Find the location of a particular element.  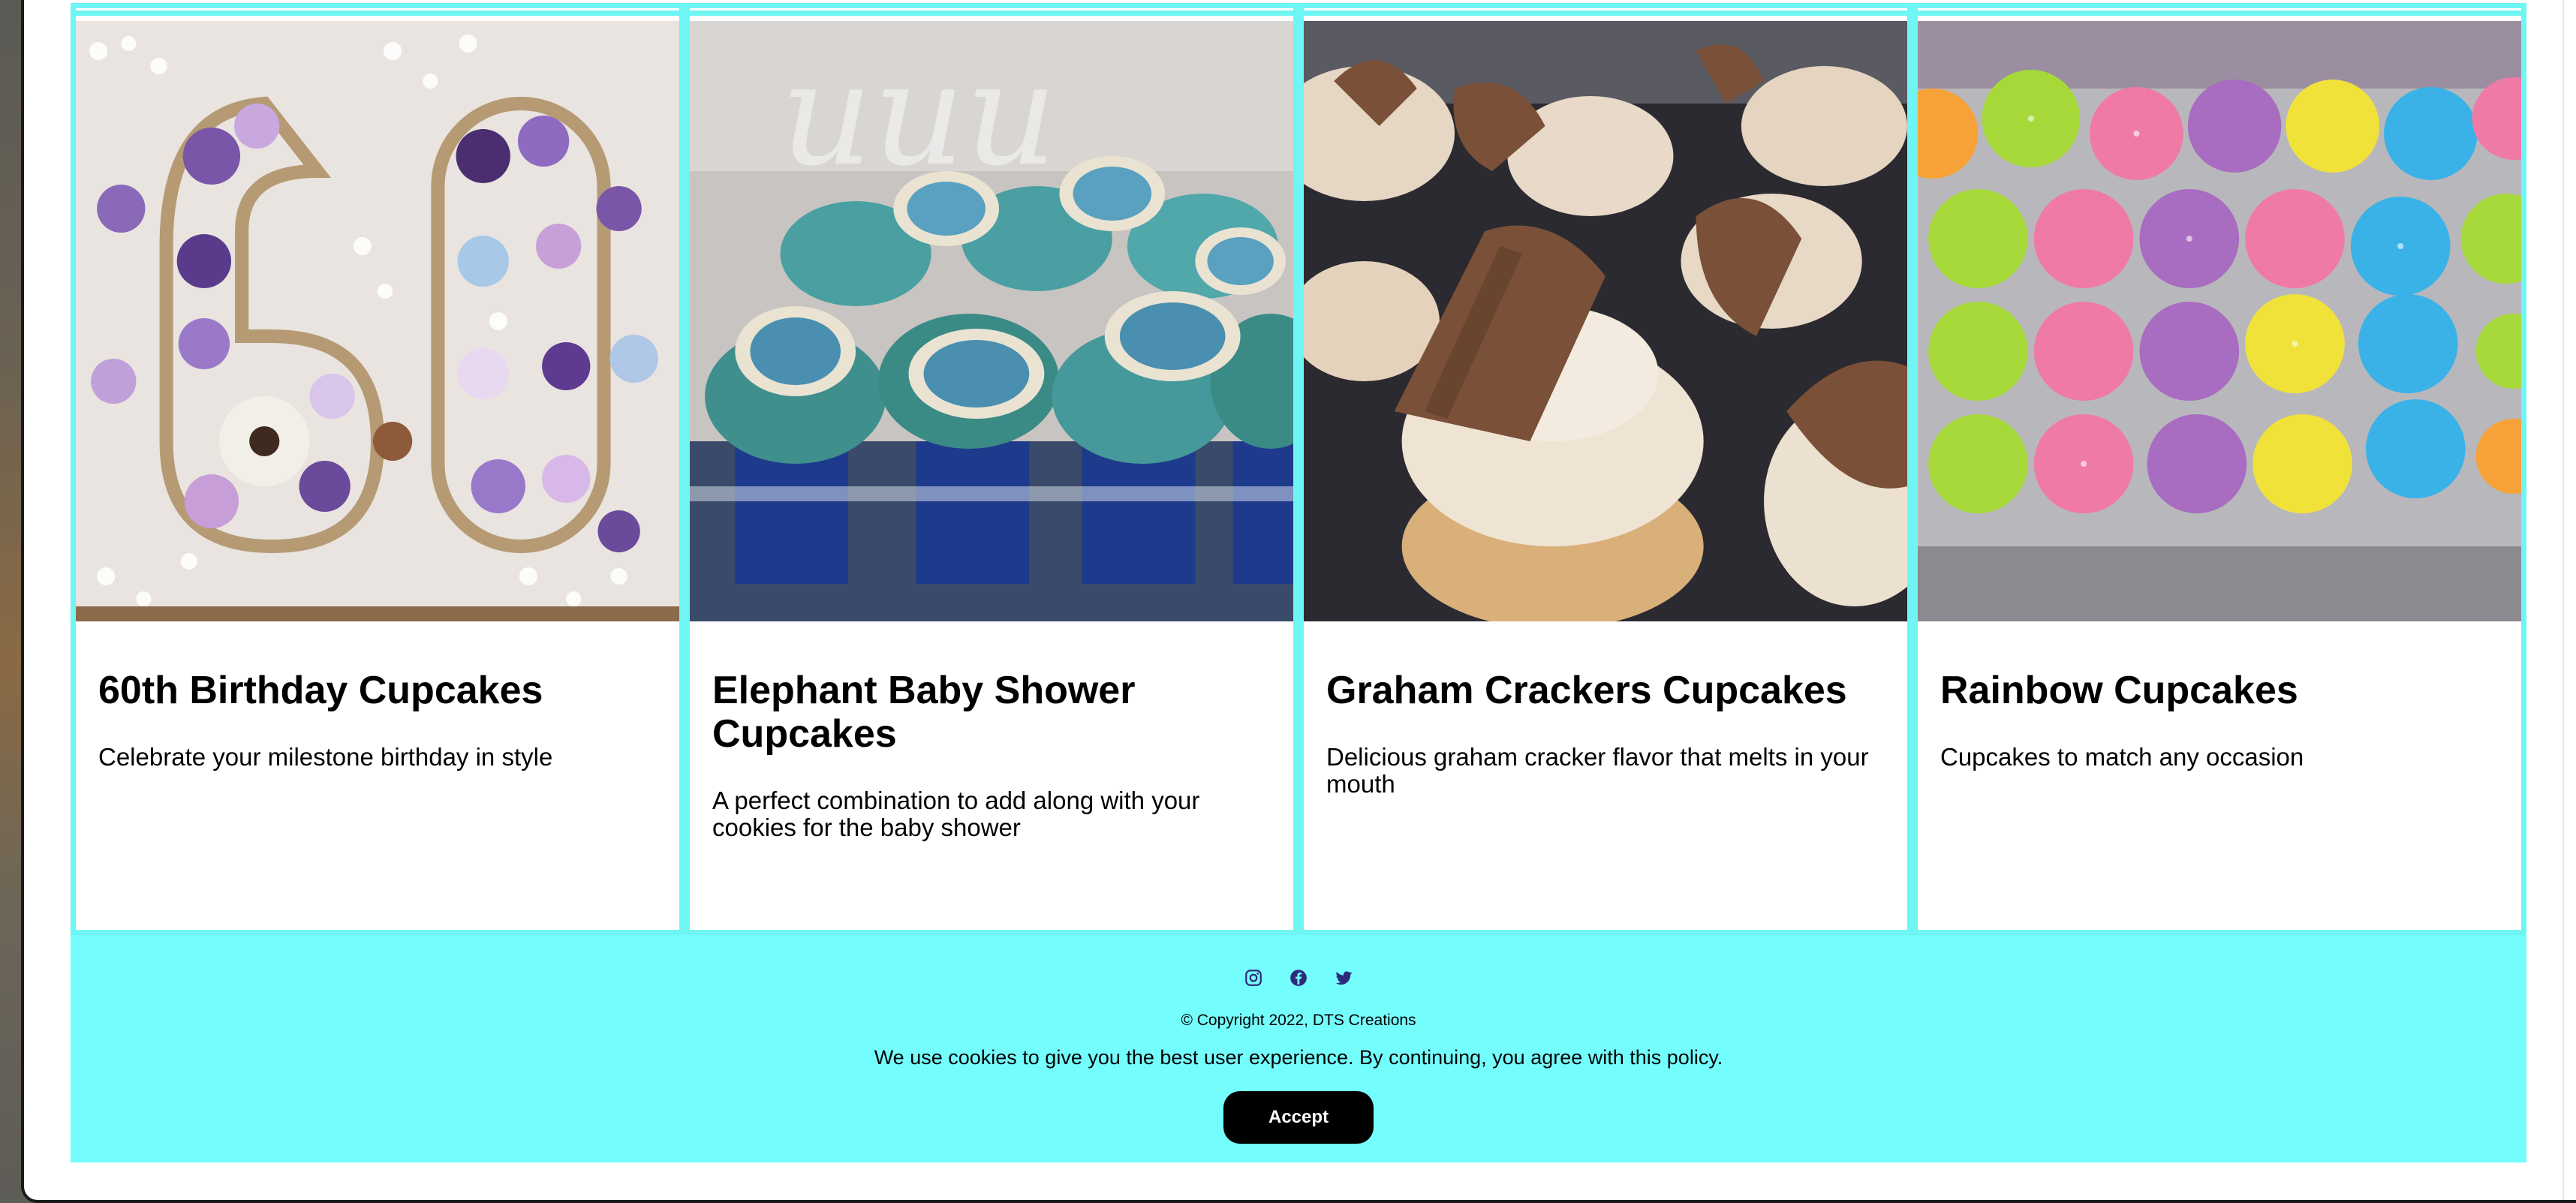

elephant-cupcakes-photo: uuu is located at coordinates (992, 321).